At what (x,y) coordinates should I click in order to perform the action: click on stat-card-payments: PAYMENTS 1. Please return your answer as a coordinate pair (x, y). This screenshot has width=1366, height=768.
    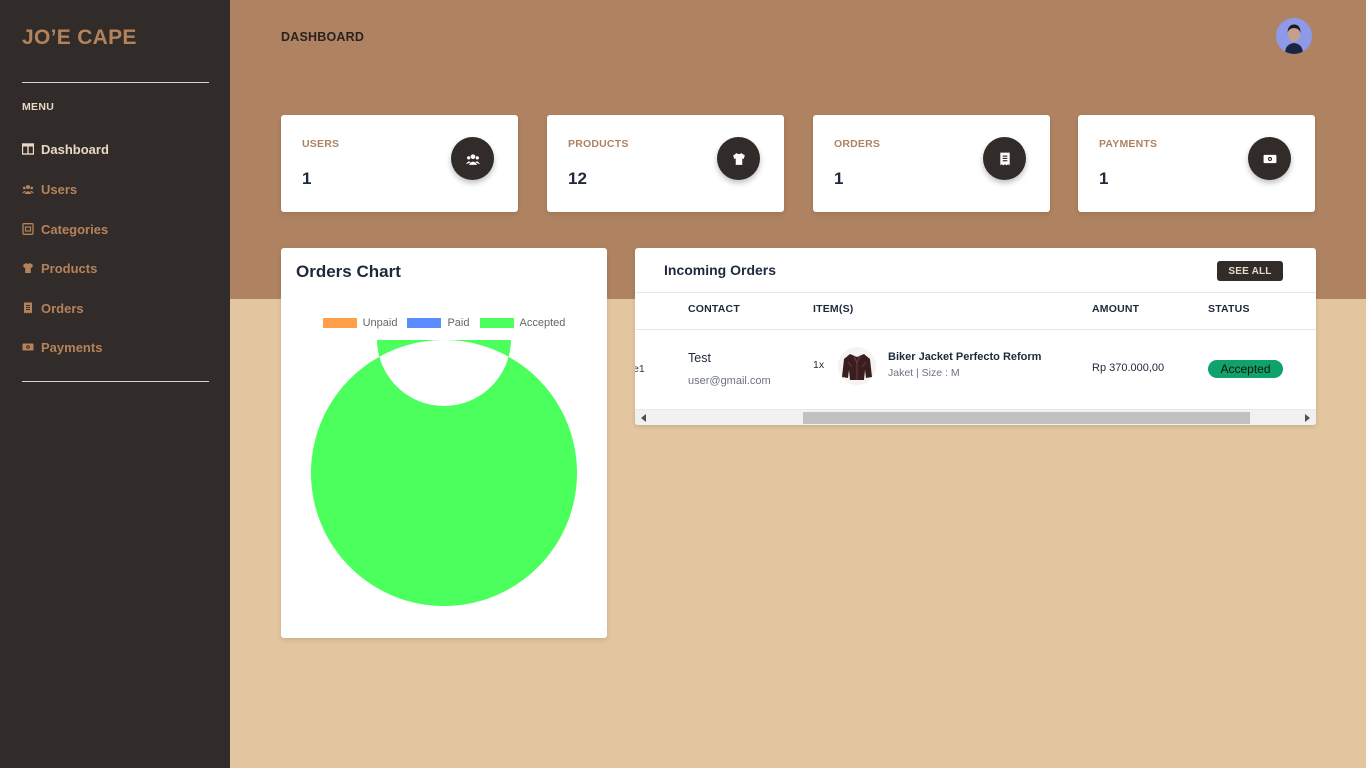
    Looking at the image, I should click on (1196, 163).